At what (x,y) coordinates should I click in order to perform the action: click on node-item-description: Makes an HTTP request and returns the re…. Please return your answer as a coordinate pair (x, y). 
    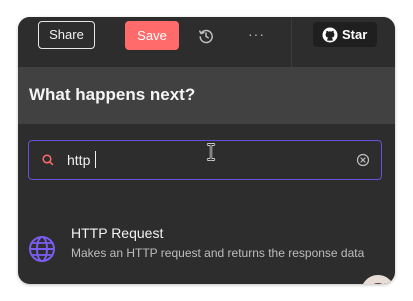
    Looking at the image, I should click on (218, 253).